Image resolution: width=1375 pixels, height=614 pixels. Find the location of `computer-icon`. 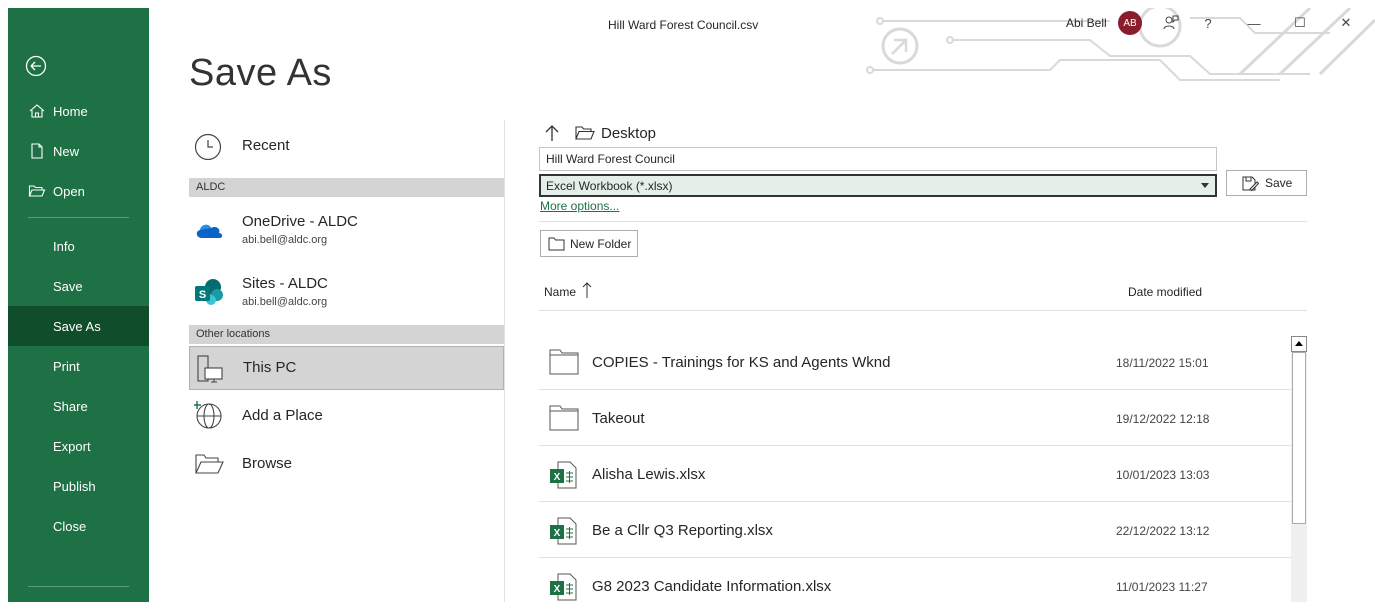

computer-icon is located at coordinates (210, 369).